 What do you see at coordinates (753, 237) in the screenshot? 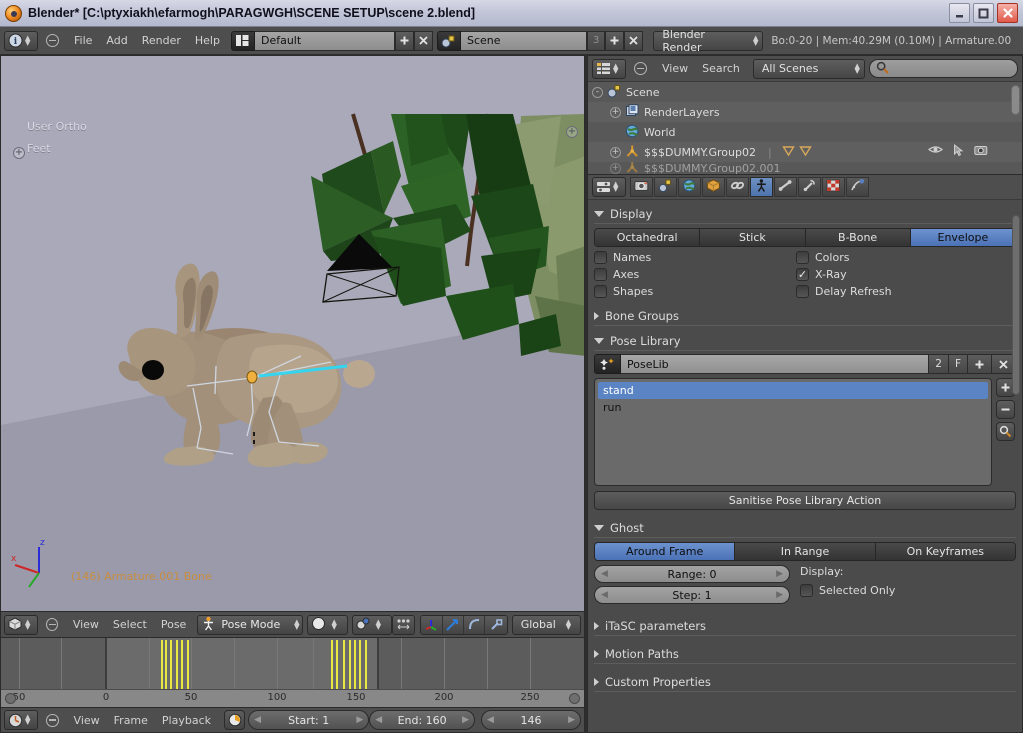
I see `skeleton-draw-type-stick: Stick` at bounding box center [753, 237].